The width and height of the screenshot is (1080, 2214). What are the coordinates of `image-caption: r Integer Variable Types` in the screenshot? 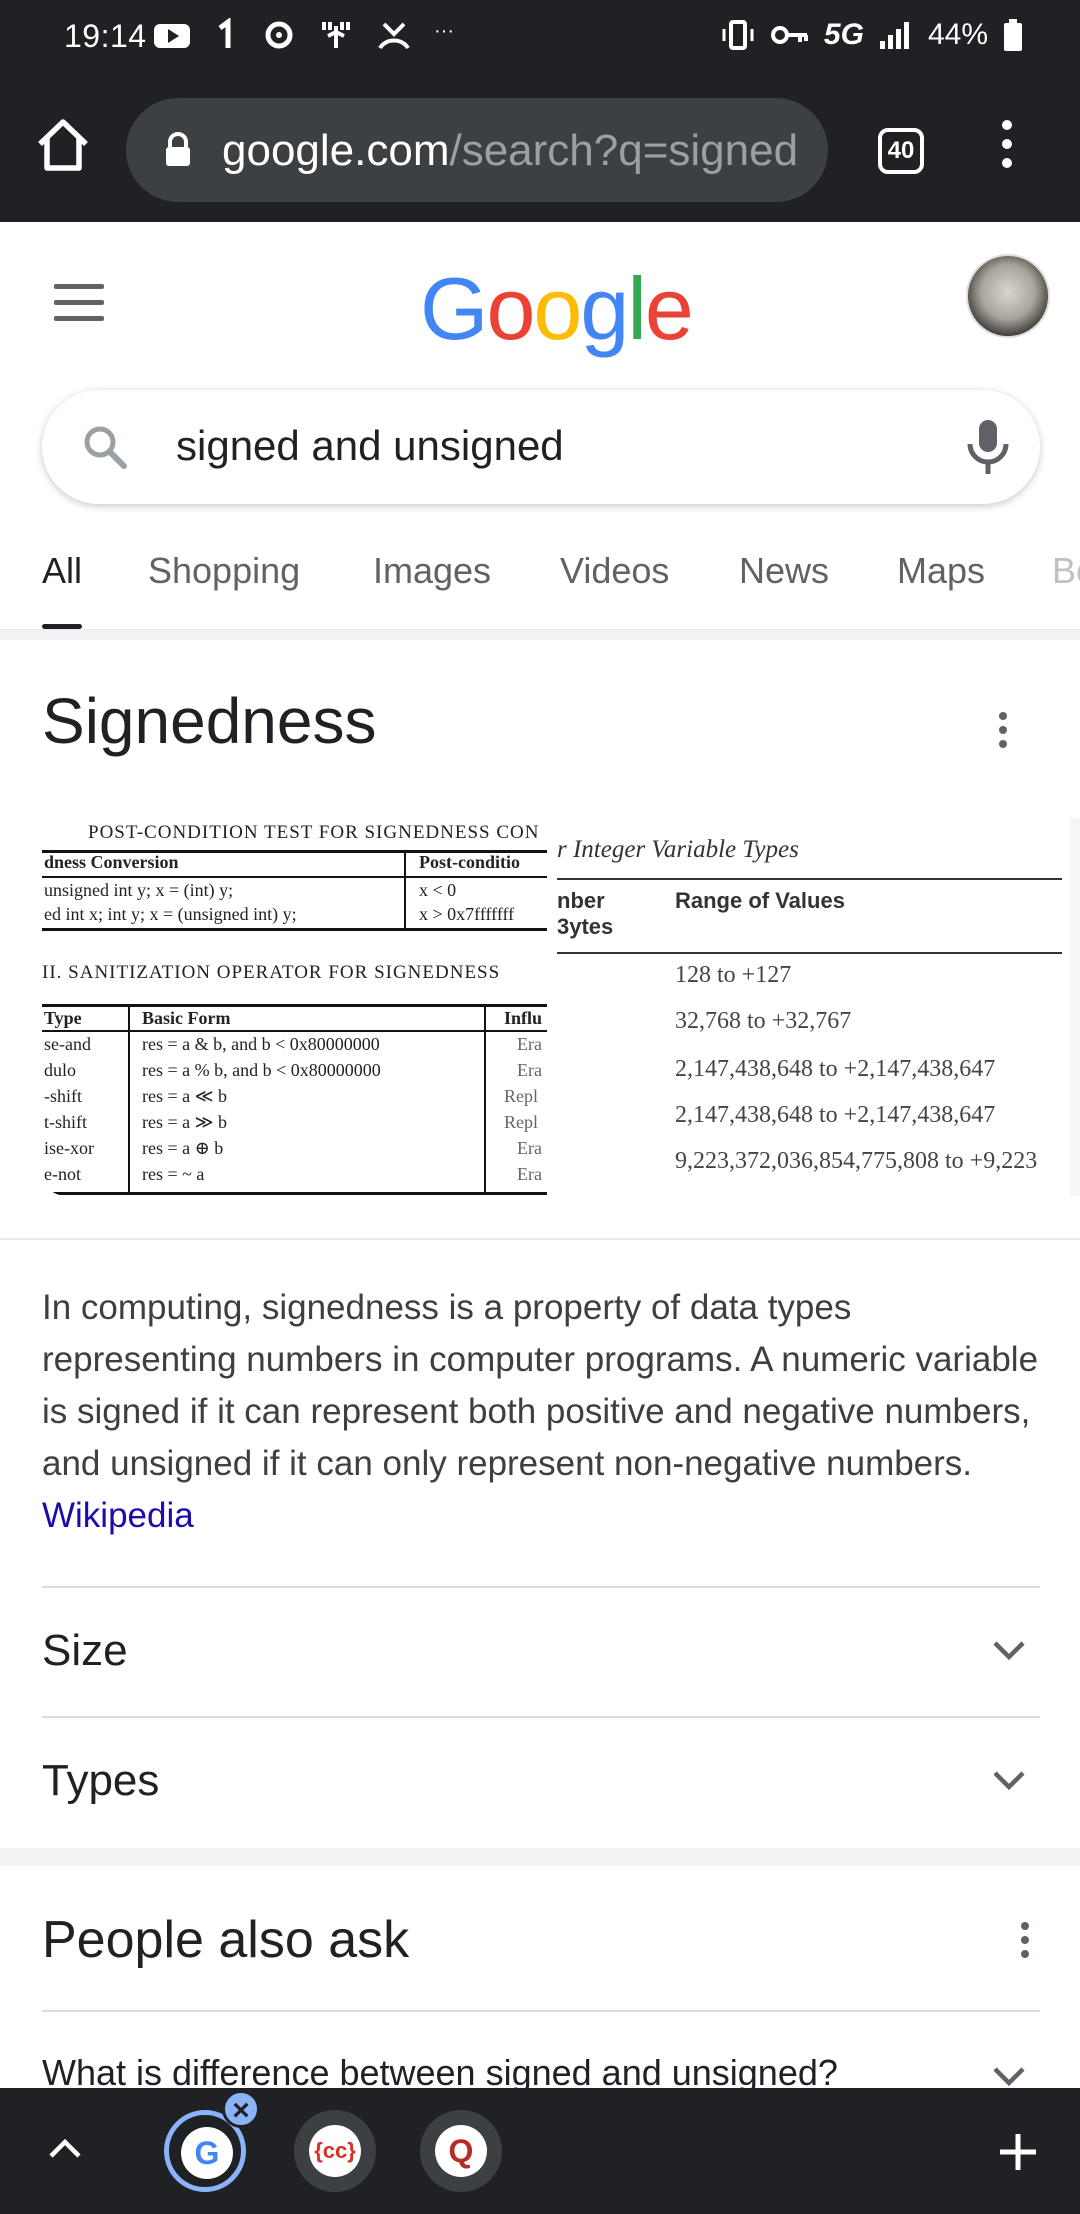 It's located at (678, 849).